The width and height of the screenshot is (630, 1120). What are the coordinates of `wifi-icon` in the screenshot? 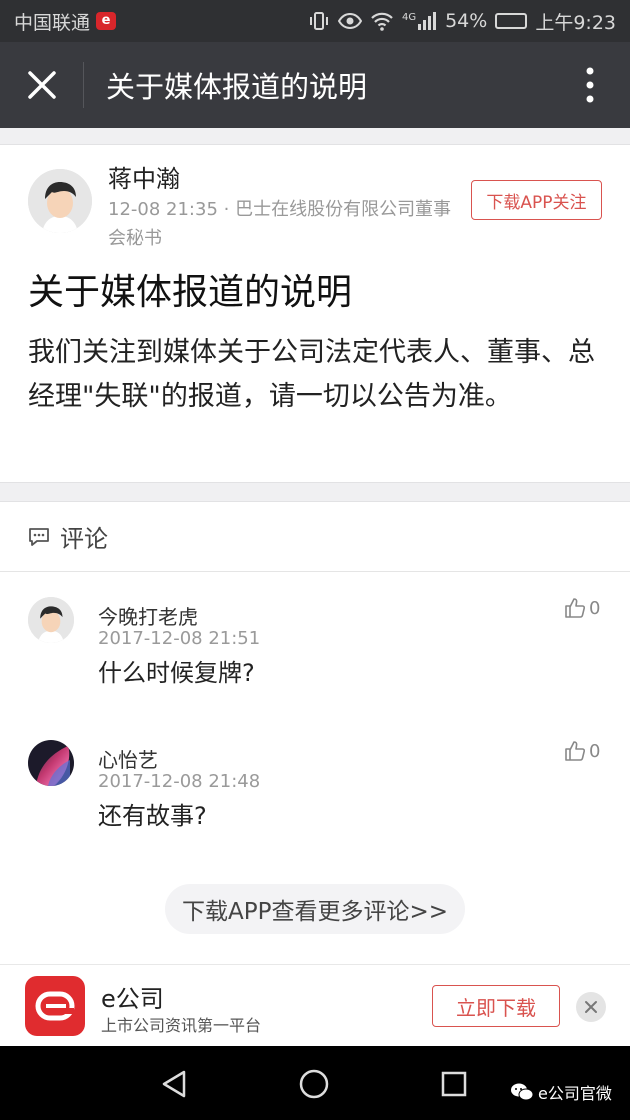 It's located at (382, 21).